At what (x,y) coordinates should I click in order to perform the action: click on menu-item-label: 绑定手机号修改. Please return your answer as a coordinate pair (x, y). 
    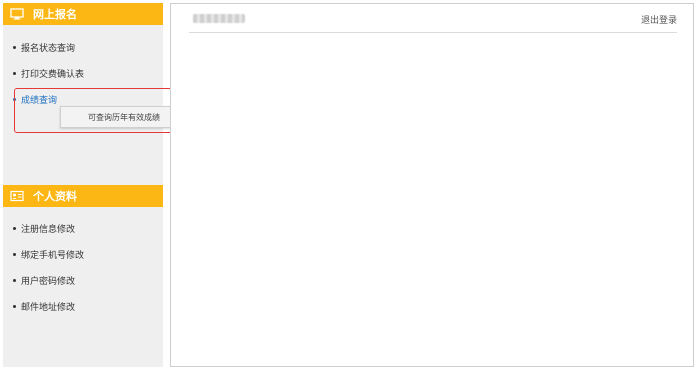
    Looking at the image, I should click on (53, 256).